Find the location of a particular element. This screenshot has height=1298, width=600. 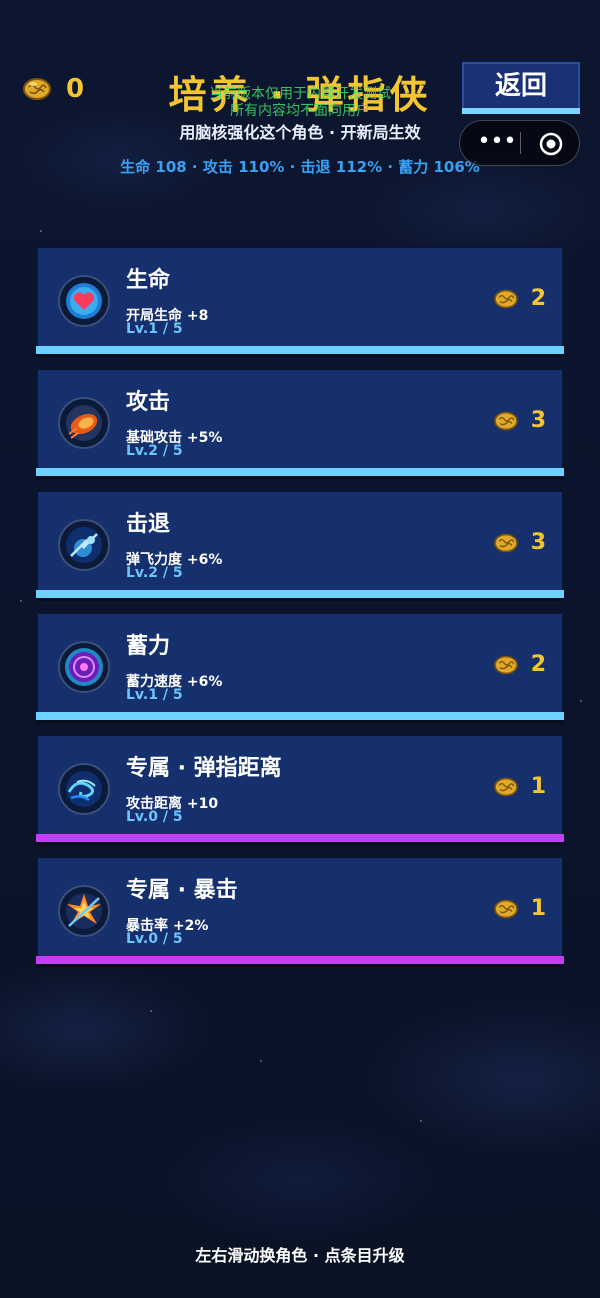

upgrade-name: 专属 · 暴击 is located at coordinates (182, 890).